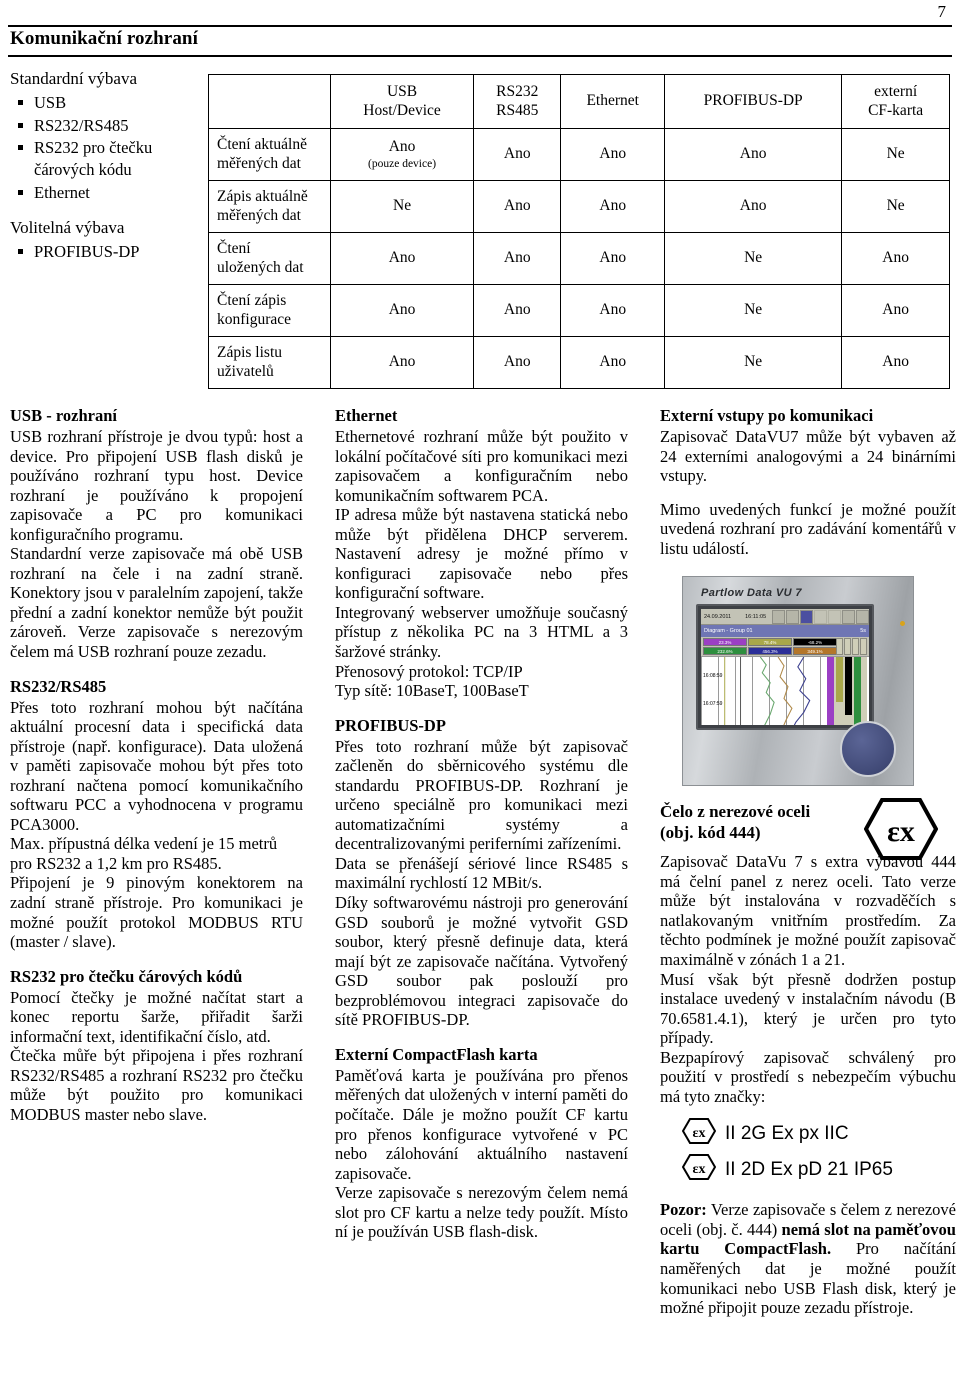  Describe the element at coordinates (432, 691) in the screenshot. I see `ethernet-network-type-line: Typ sítě: 10BaseT, 100BaseT` at that location.